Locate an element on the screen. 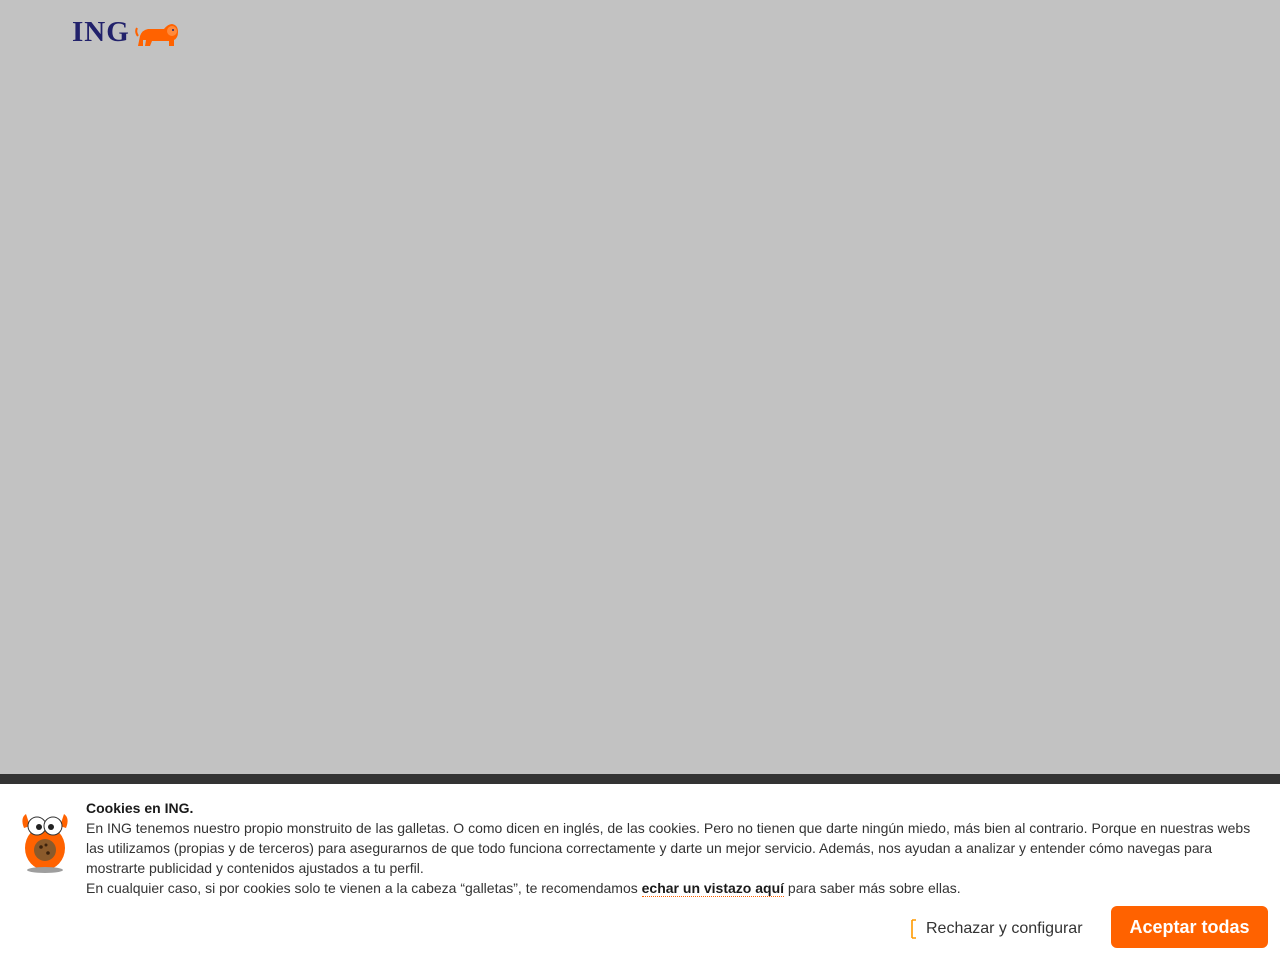 Image resolution: width=1280 pixels, height=960 pixels. cookie-paragraph-2-after: para saber más sobre ellas. is located at coordinates (872, 888).